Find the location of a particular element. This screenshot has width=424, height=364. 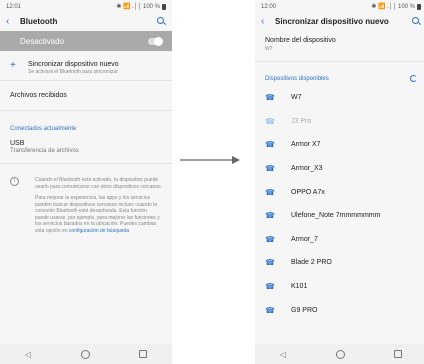

device-list-item: ☎ K101 is located at coordinates (339, 287).